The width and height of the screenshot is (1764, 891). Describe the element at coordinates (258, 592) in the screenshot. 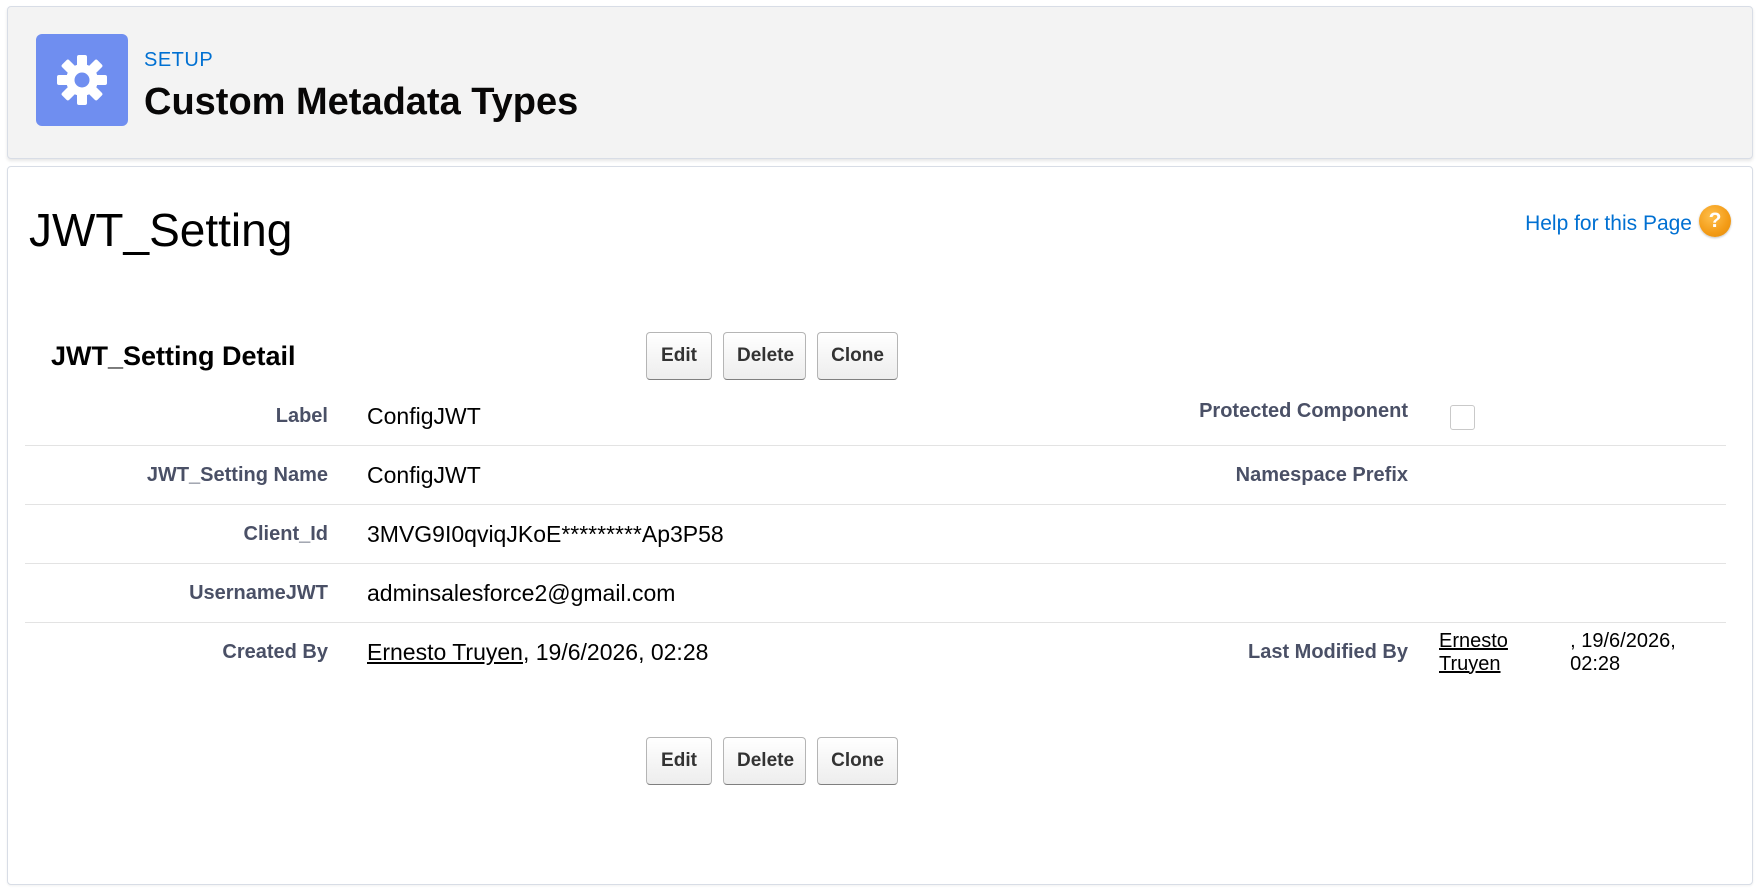

I see `field-label-username: UsernameJWT` at that location.